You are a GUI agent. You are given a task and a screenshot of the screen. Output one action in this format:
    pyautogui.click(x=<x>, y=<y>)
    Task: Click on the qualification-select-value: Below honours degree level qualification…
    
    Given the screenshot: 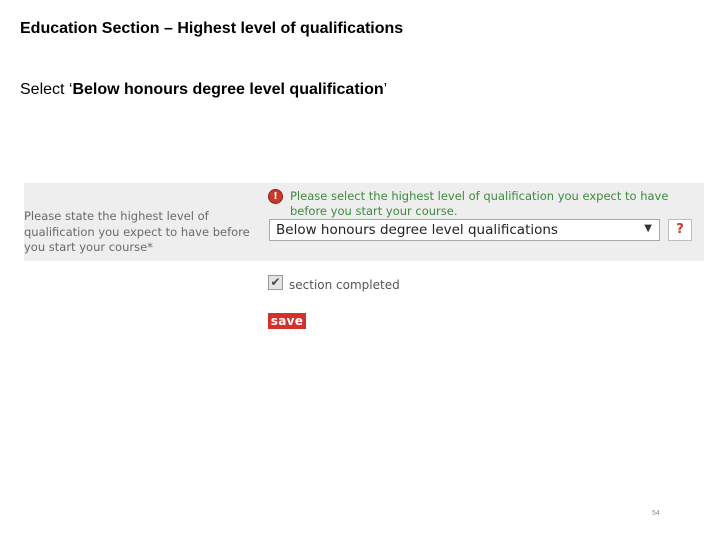 What is the action you would take?
    pyautogui.click(x=417, y=230)
    